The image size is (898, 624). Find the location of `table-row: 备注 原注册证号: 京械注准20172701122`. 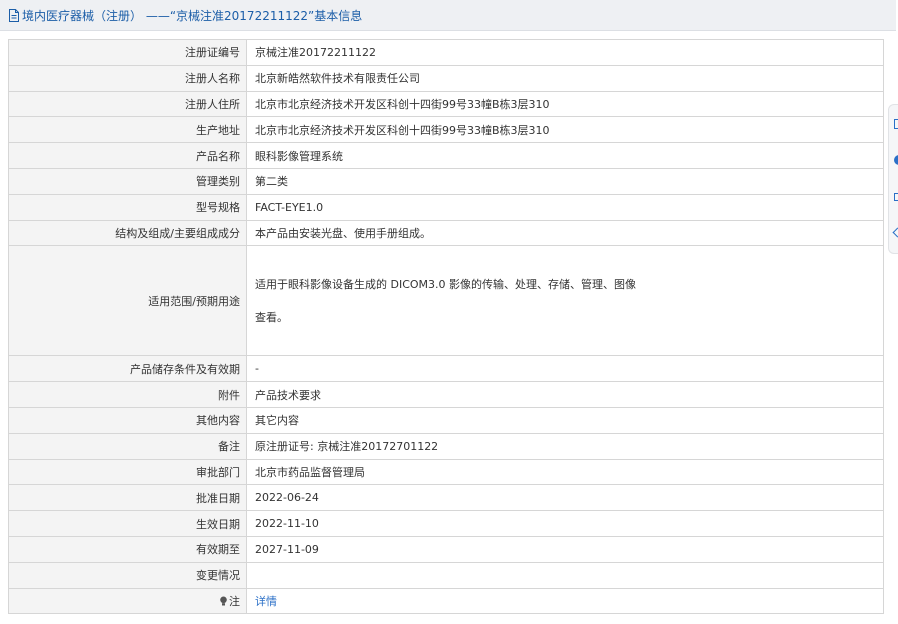

table-row: 备注 原注册证号: 京械注准20172701122 is located at coordinates (446, 446).